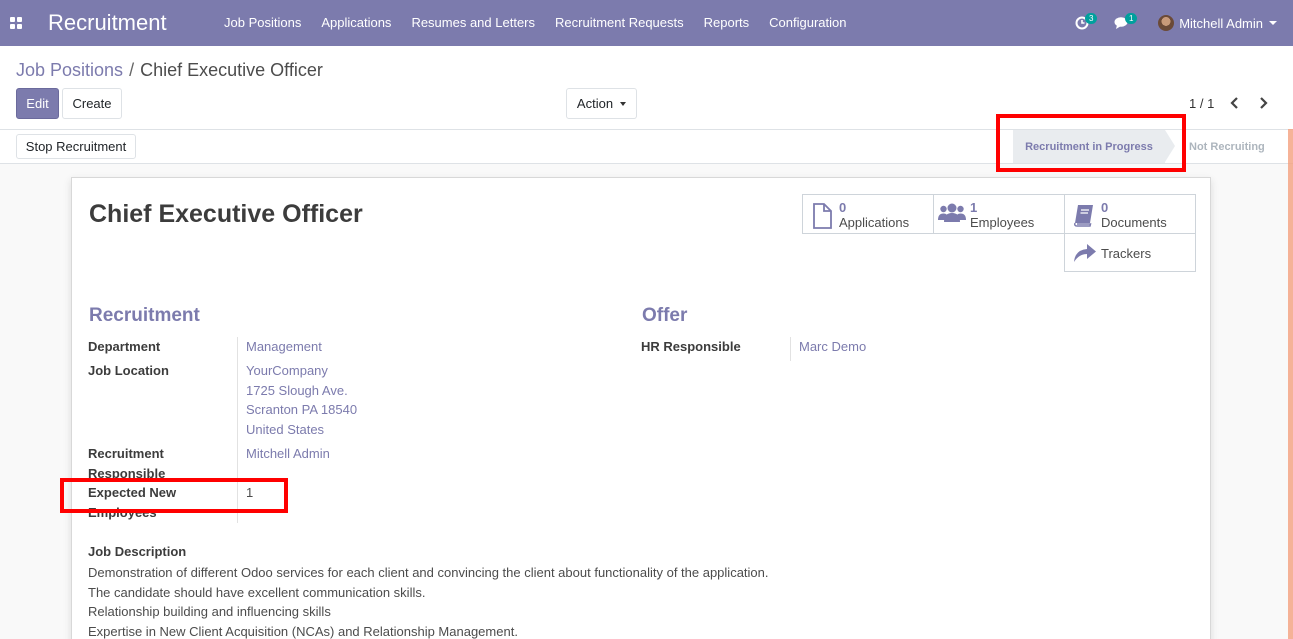 This screenshot has height=639, width=1293. Describe the element at coordinates (287, 370) in the screenshot. I see `job-location-line: YourCompany` at that location.